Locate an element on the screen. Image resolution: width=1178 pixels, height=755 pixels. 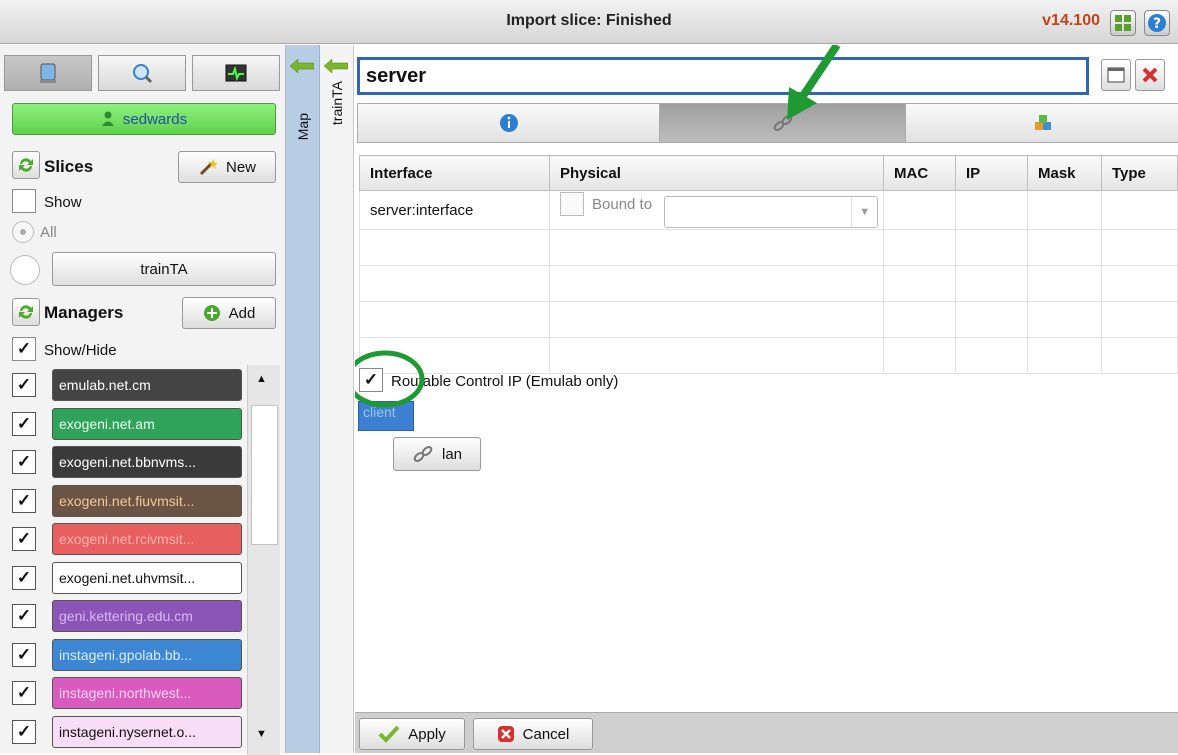
search-icon is located at coordinates (143, 74).